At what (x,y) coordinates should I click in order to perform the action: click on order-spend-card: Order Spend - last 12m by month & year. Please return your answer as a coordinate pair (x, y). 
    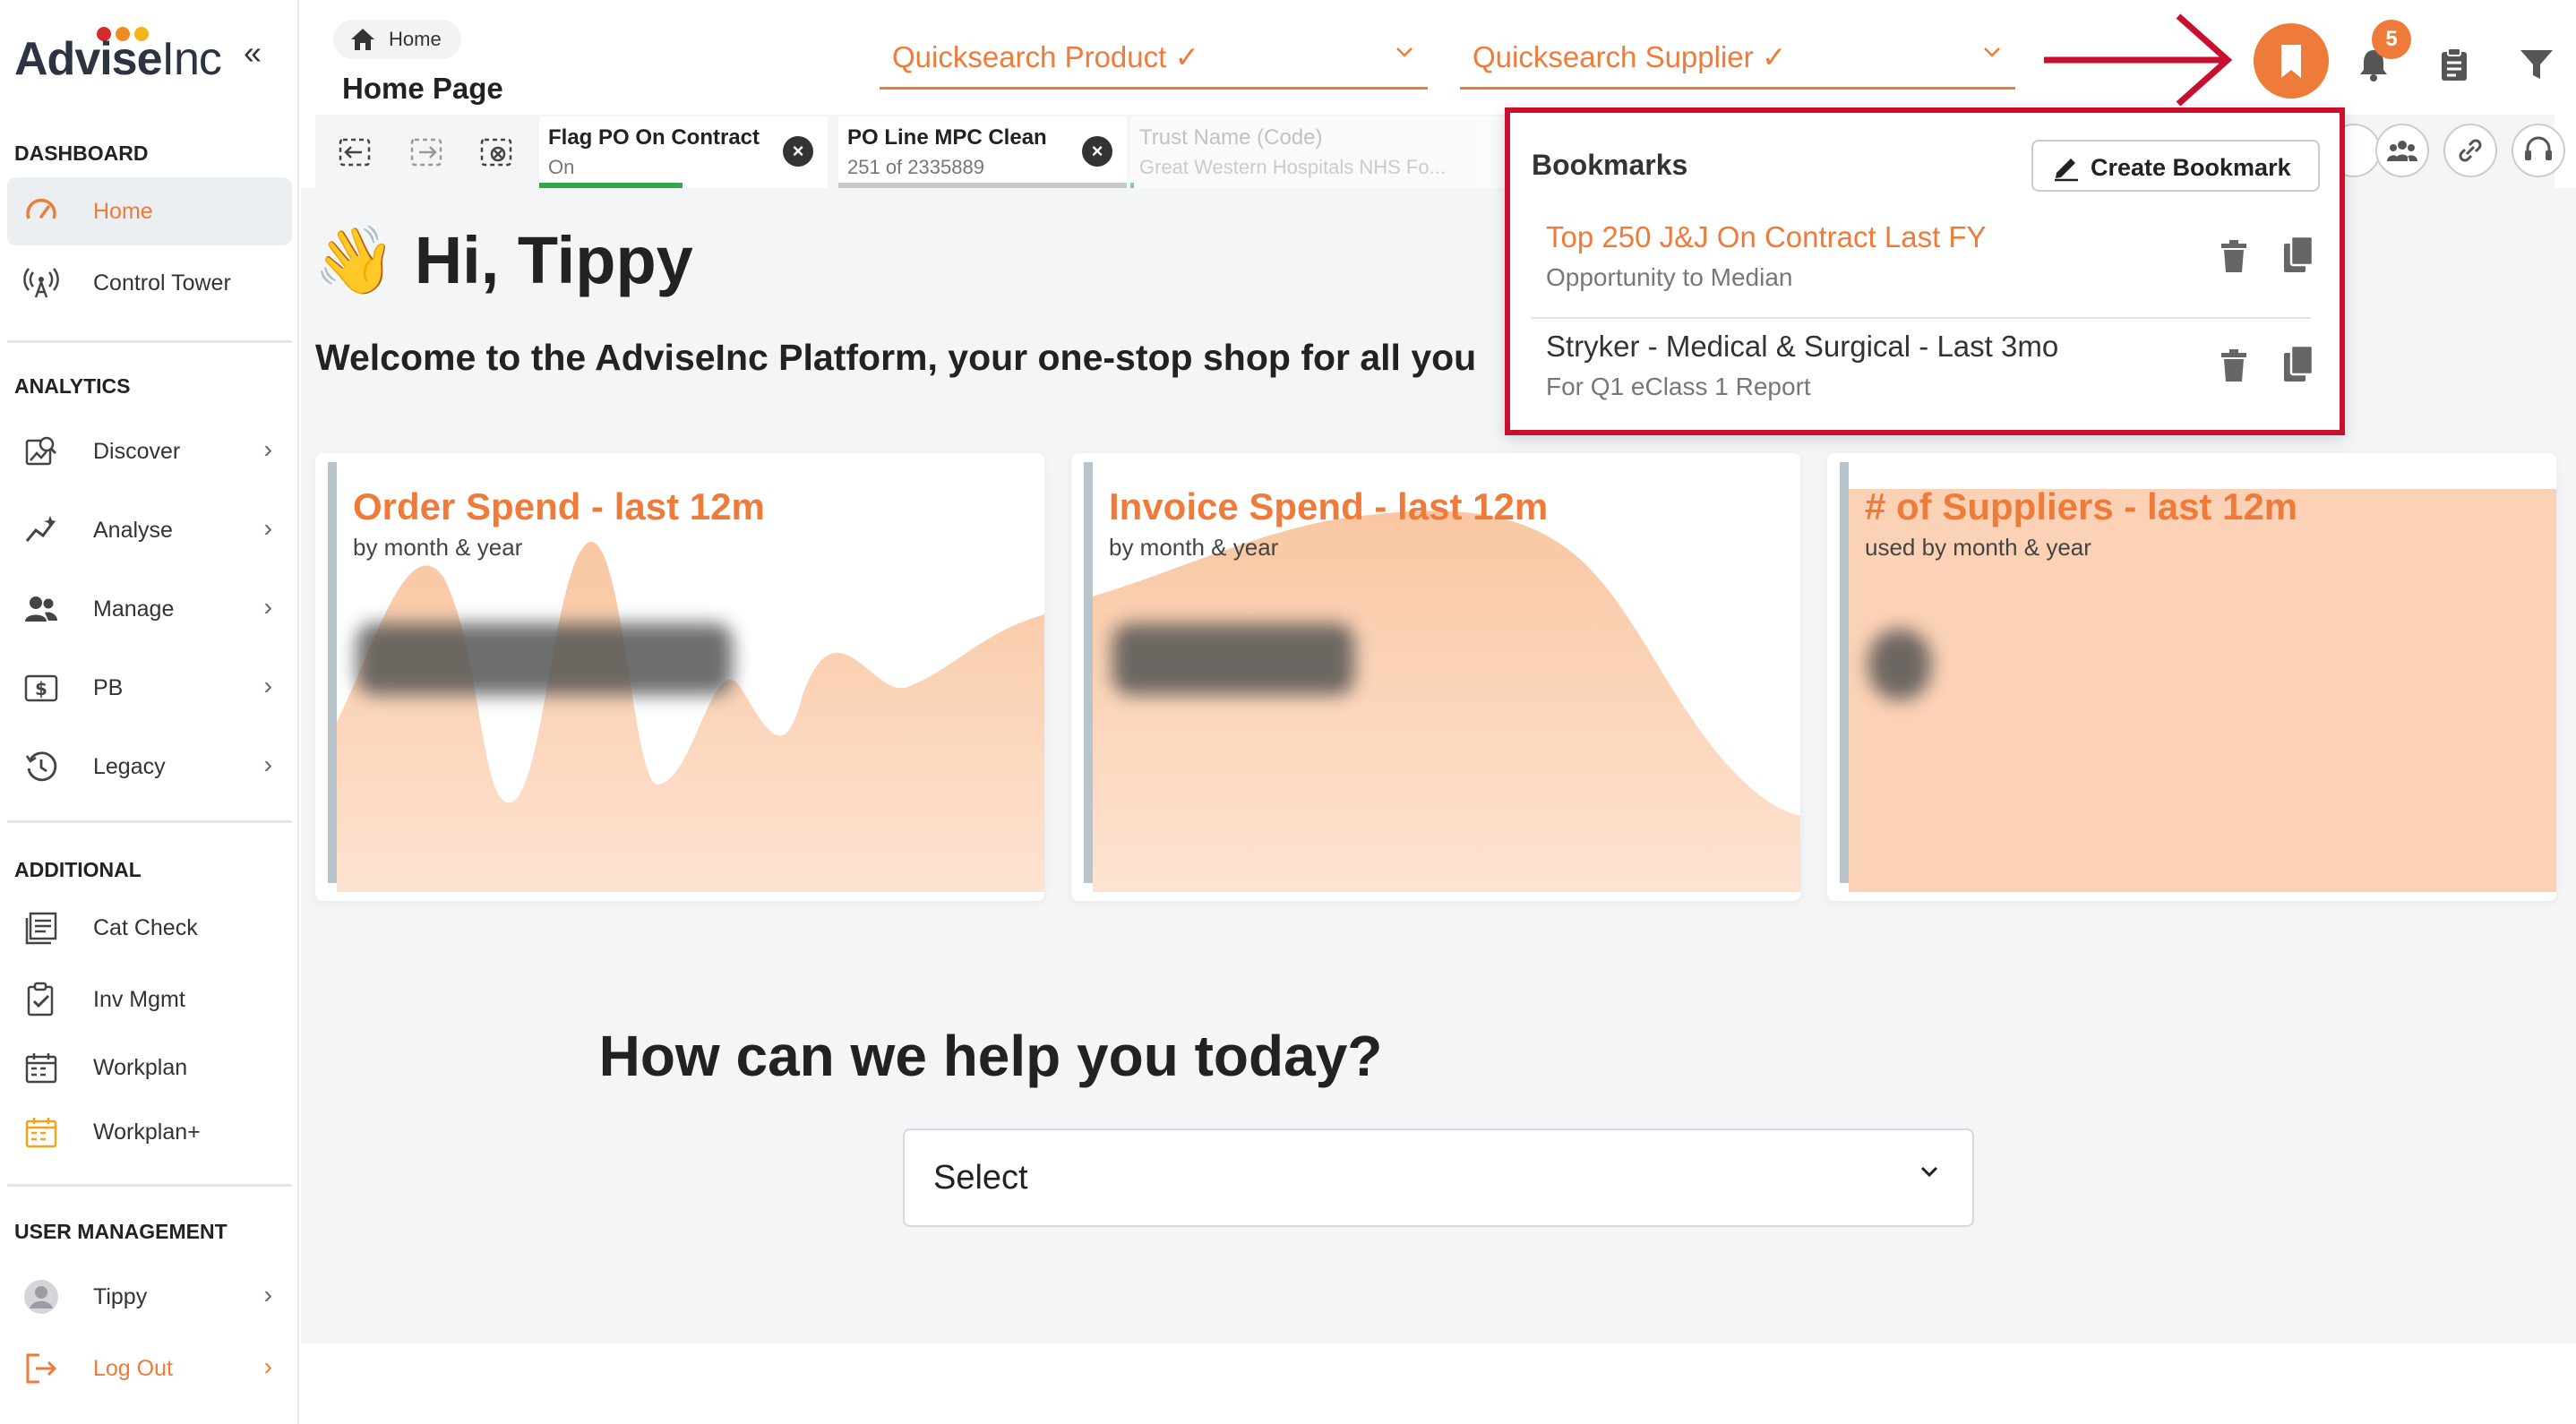
    Looking at the image, I should click on (679, 677).